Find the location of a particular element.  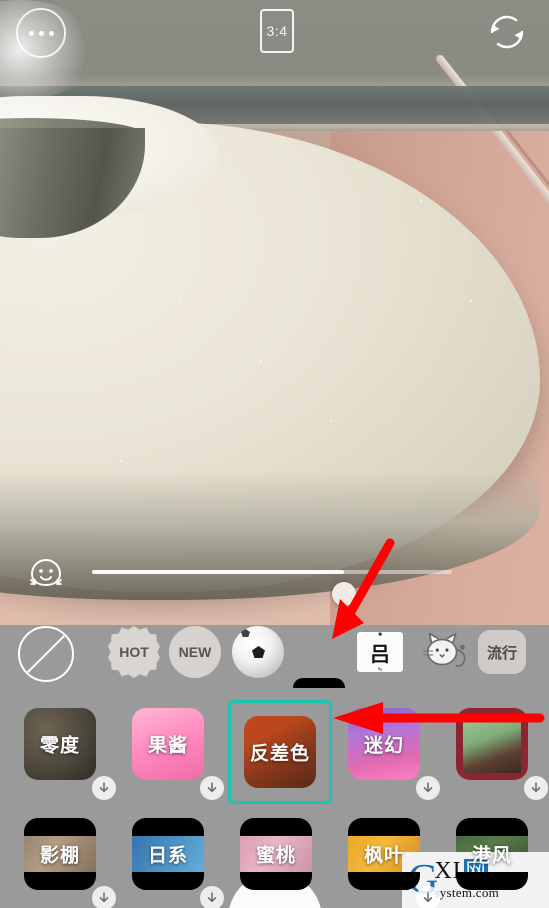

filter-thumb: 影棚 is located at coordinates (60, 854).